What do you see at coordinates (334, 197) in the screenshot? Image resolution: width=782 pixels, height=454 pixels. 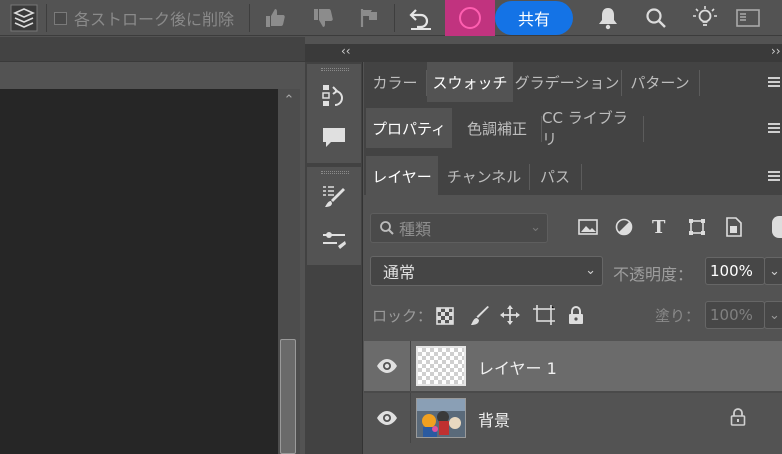 I see `brush-settings-icon` at bounding box center [334, 197].